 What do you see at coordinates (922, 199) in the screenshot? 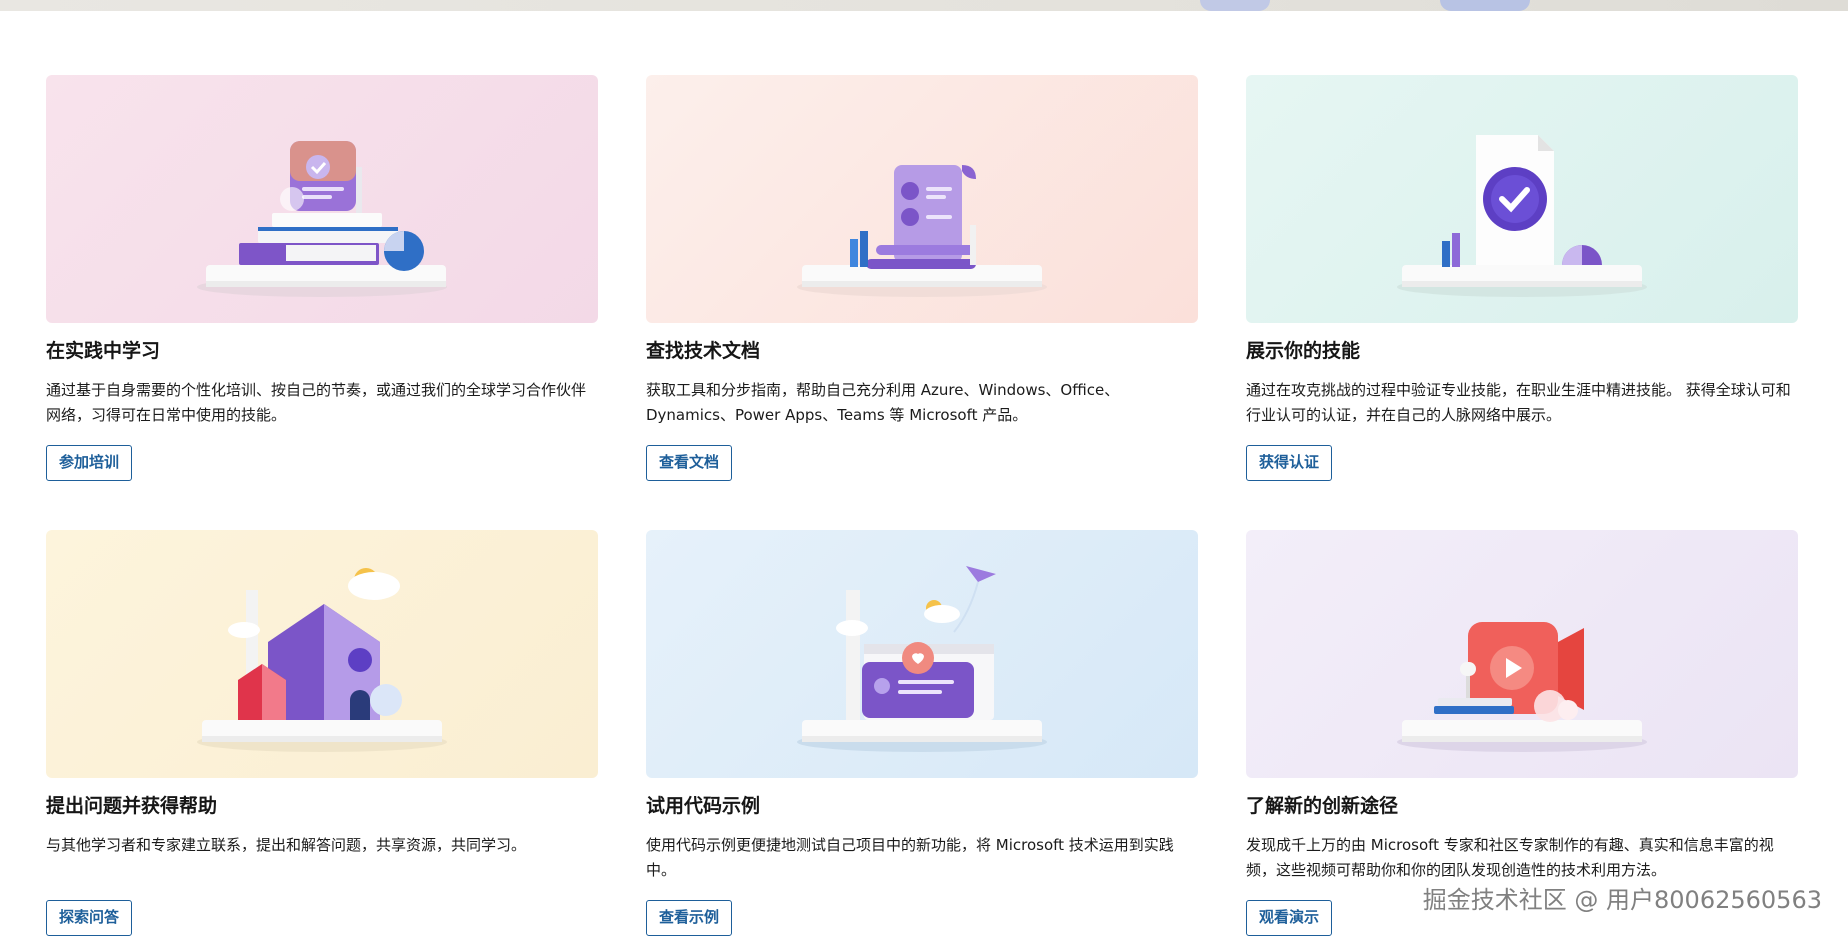
I see `document-scroll-illustration` at bounding box center [922, 199].